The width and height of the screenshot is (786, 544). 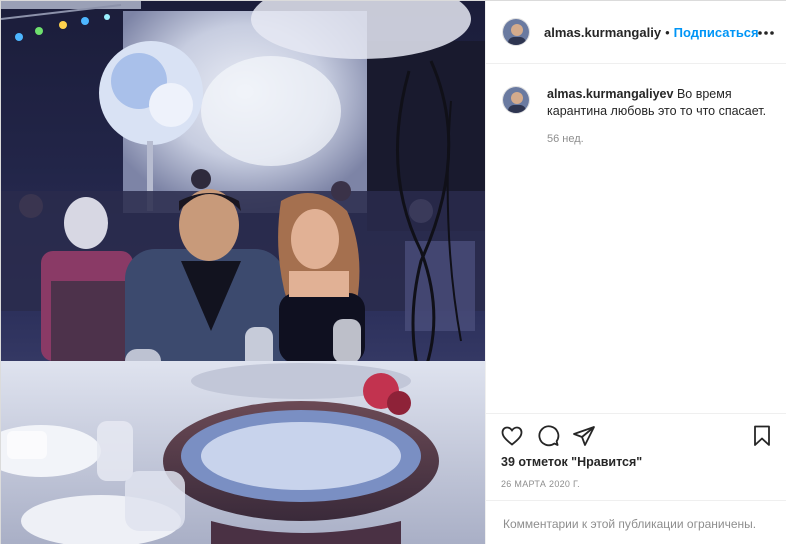 What do you see at coordinates (512, 436) in the screenshot?
I see `like-heart-icon` at bounding box center [512, 436].